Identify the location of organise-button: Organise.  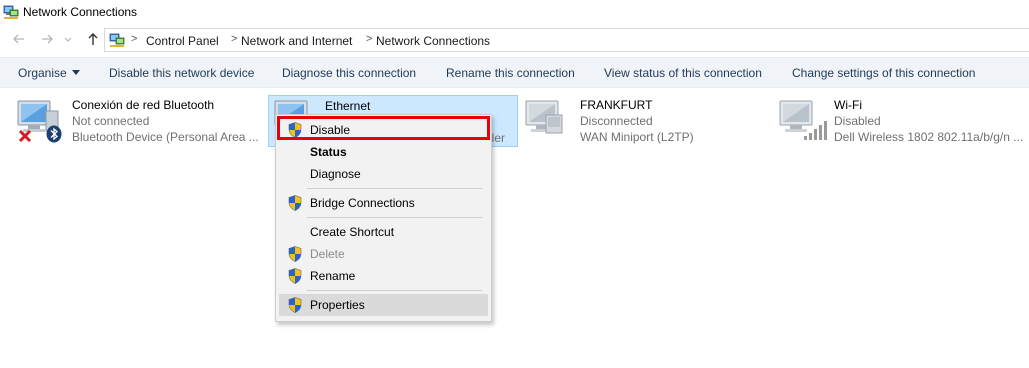
(49, 73).